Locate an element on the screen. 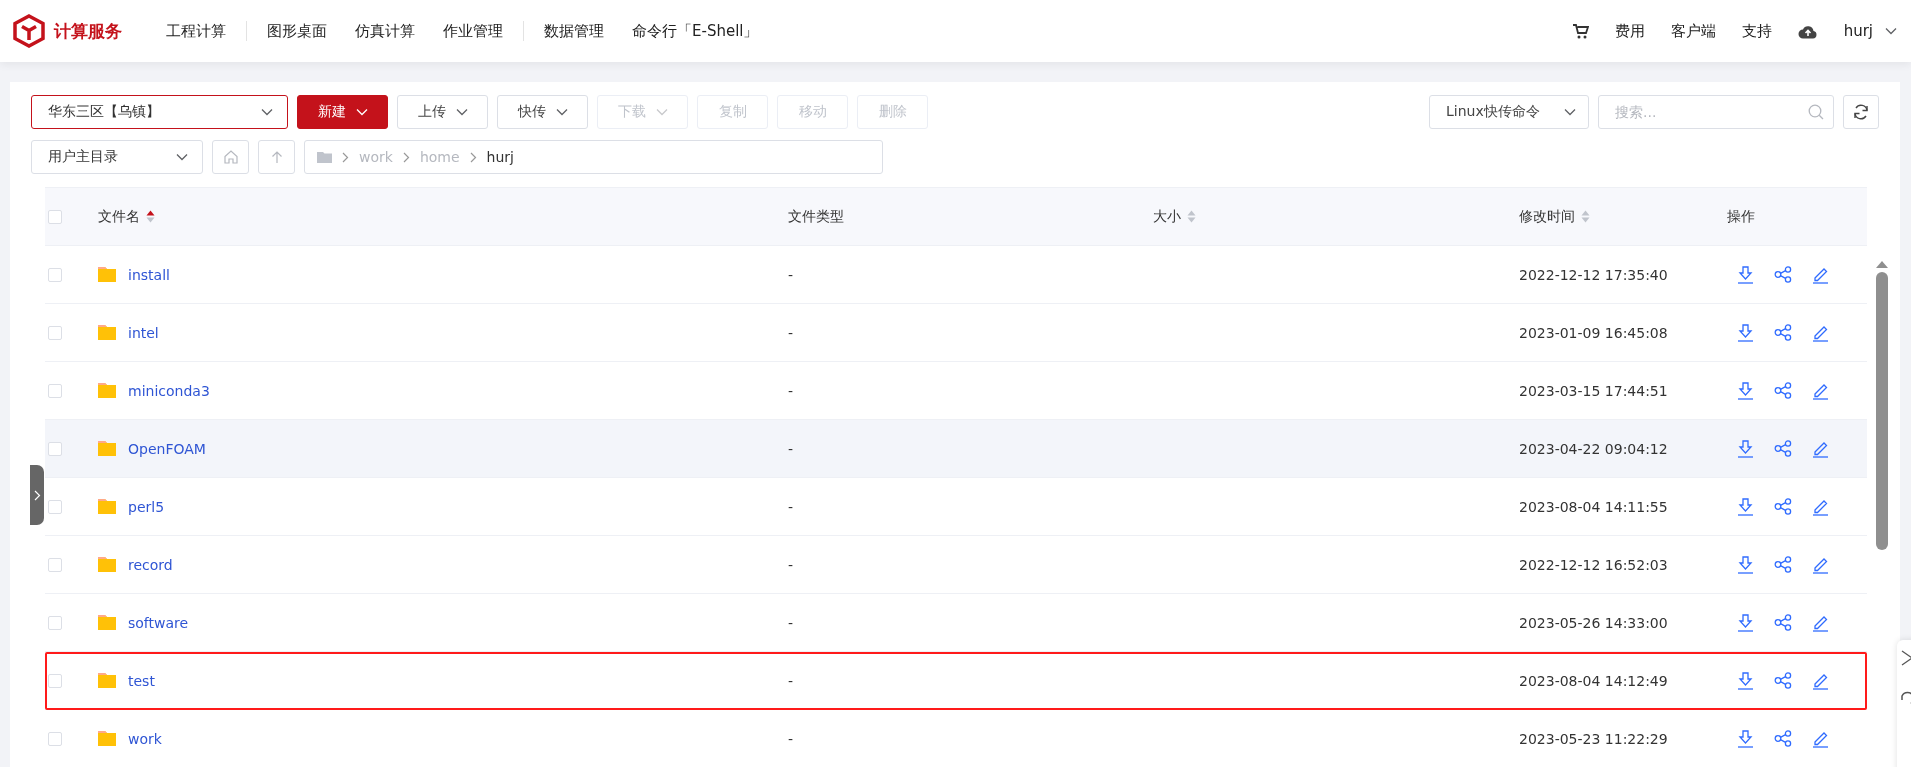  select-all-checkbox is located at coordinates (55, 216).